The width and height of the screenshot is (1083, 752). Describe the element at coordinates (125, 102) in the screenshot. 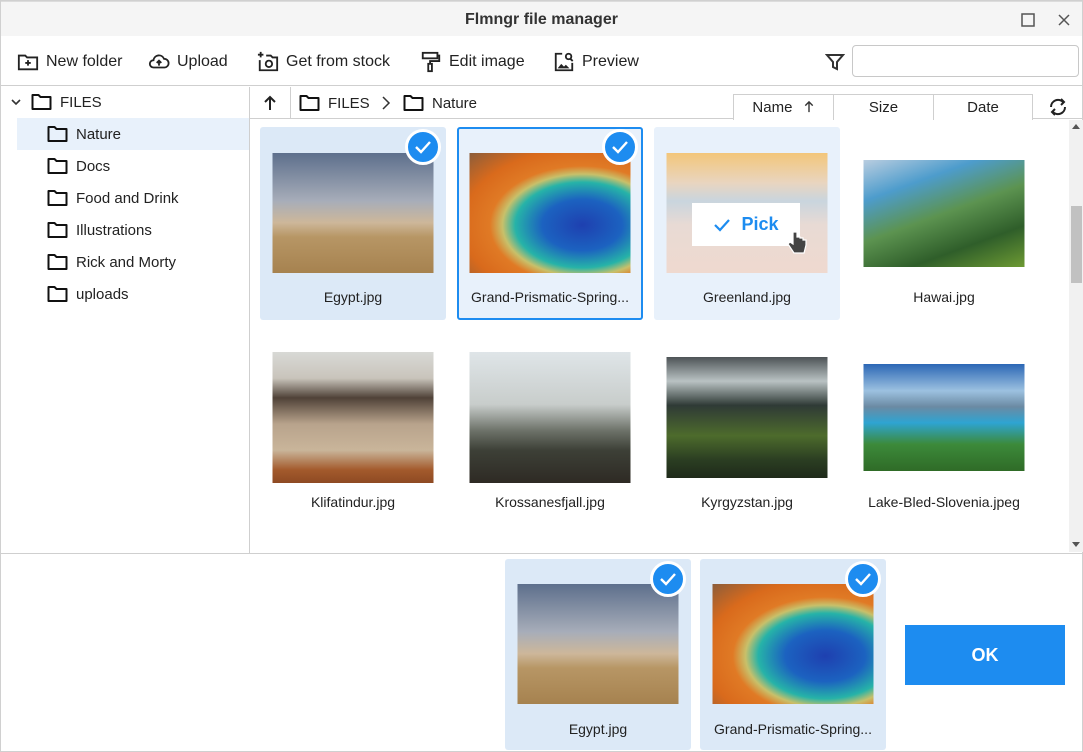

I see `tree-root-files: FILES` at that location.